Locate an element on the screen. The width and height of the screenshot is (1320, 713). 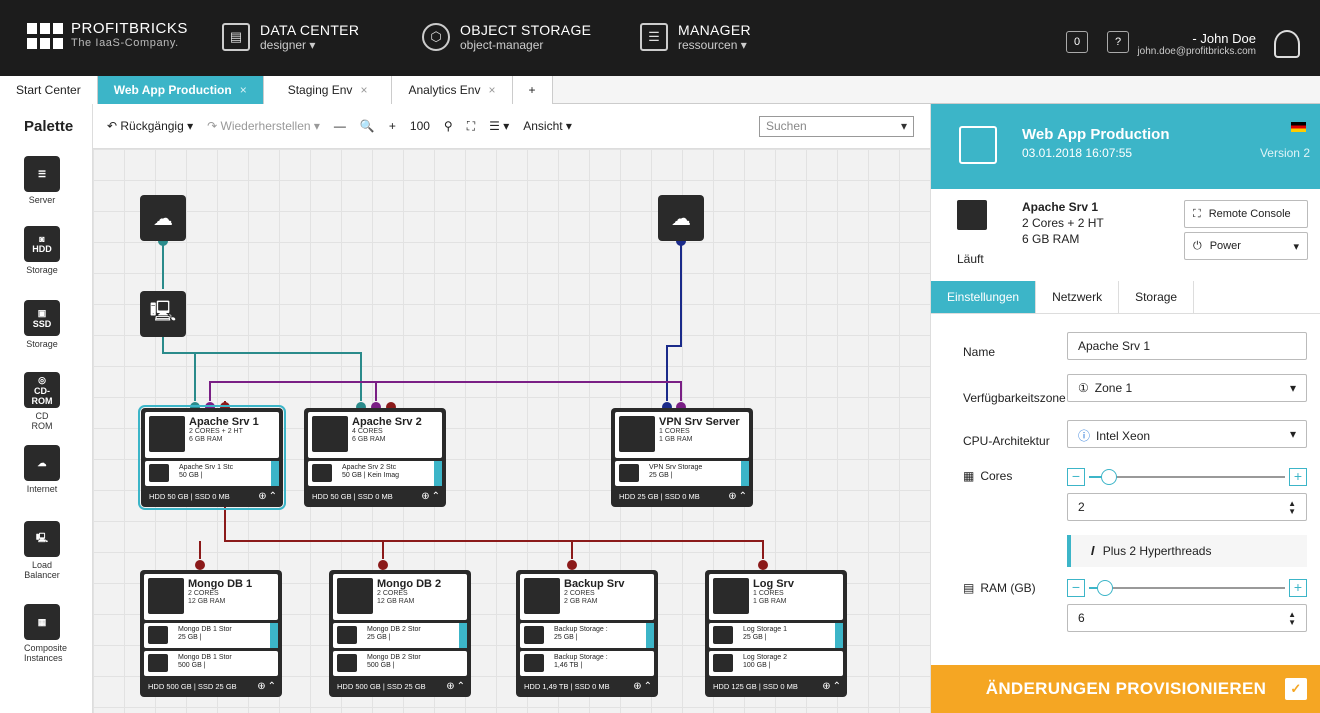
nav-title: OBJECT STORAGE is located at coordinates (526, 30).